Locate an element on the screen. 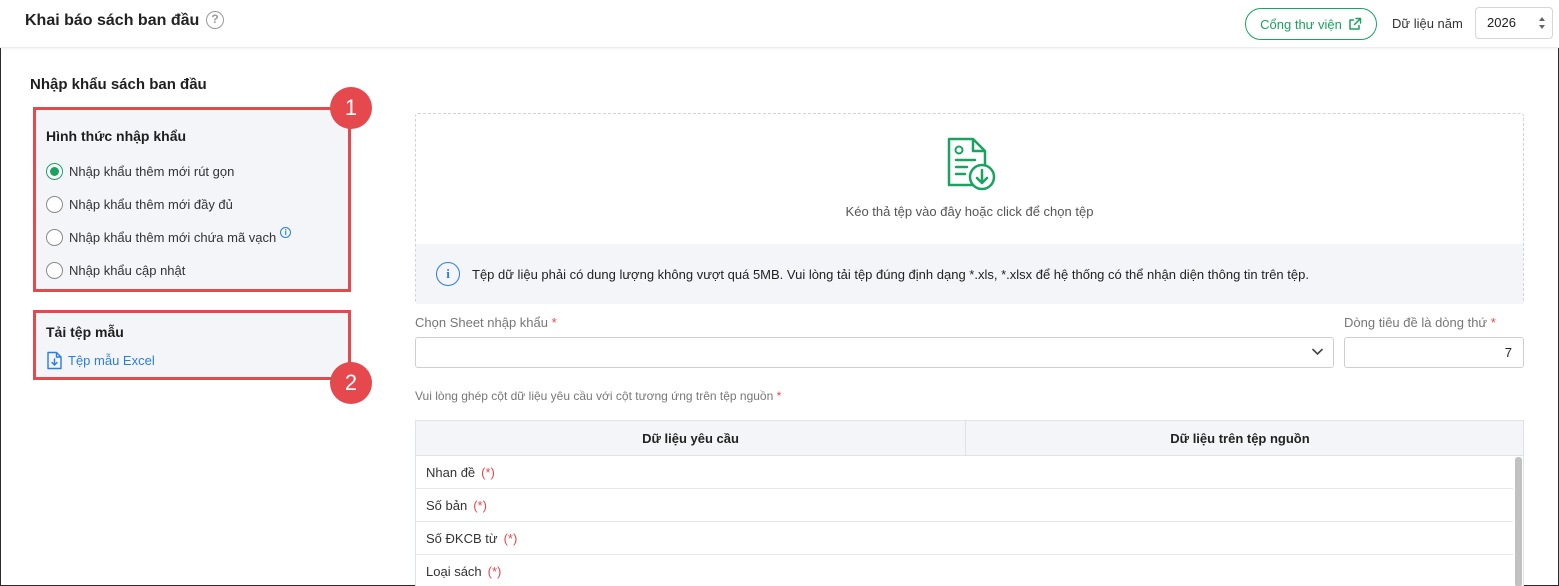  table-header: Dữ liệu yêu cầu Dữ liệu trên tệp nguồn is located at coordinates (969, 438).